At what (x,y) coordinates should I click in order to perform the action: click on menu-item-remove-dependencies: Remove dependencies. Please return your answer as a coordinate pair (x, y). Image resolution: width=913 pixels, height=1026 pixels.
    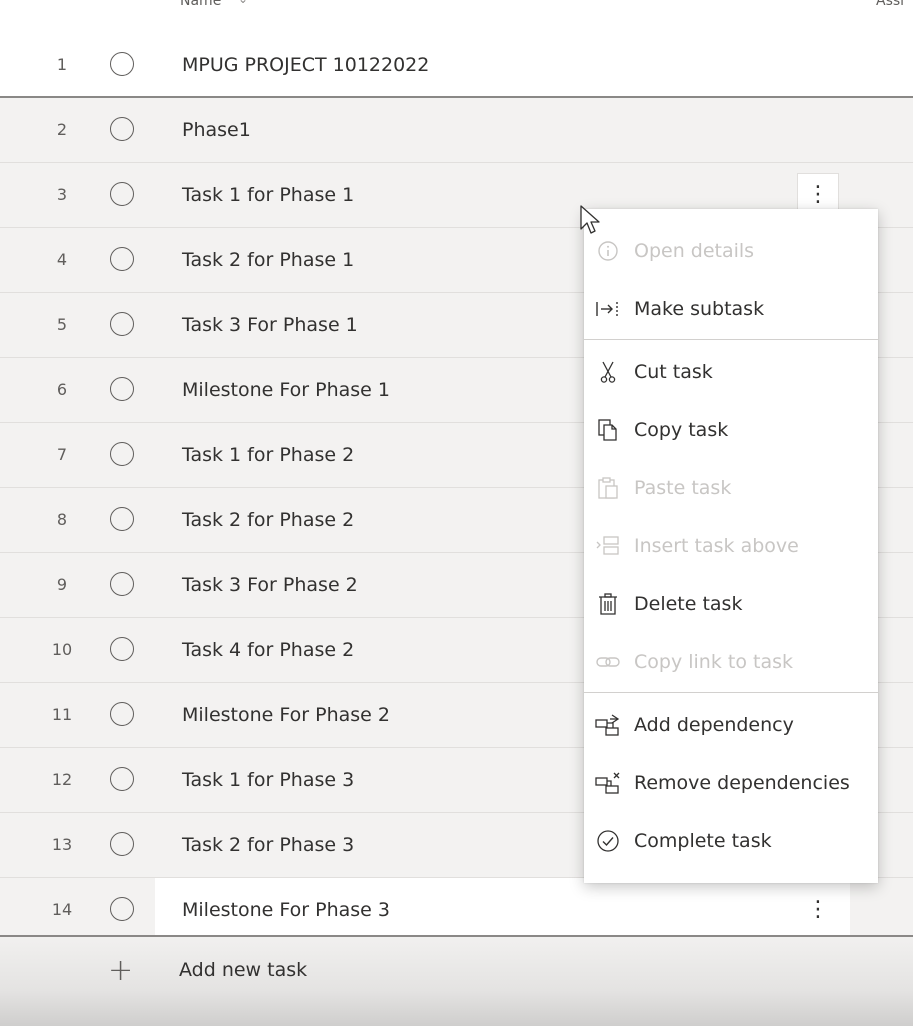
    Looking at the image, I should click on (731, 783).